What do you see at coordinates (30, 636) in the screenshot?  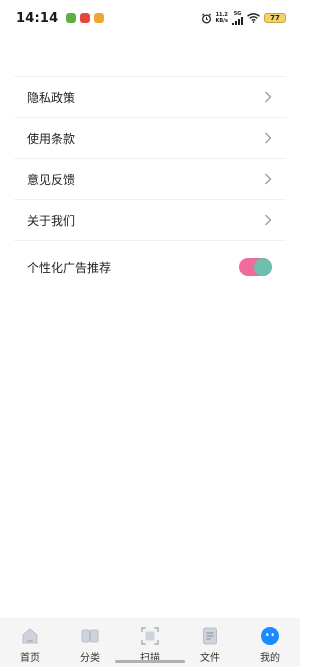 I see `home-icon` at bounding box center [30, 636].